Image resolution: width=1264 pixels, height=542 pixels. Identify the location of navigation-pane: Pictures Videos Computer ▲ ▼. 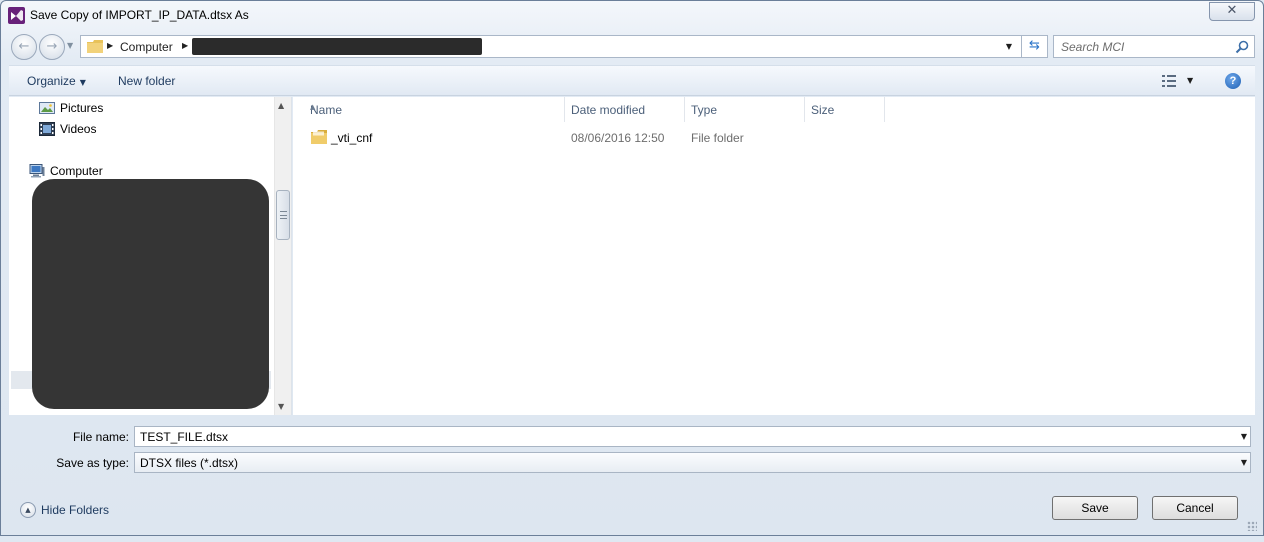
(150, 256).